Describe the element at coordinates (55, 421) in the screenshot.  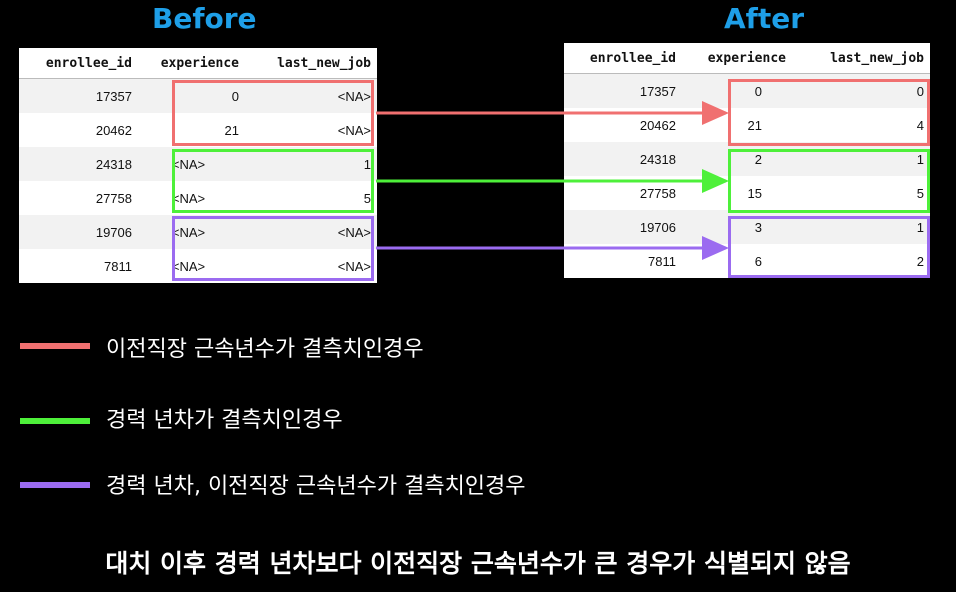
I see `legend-green-line` at that location.